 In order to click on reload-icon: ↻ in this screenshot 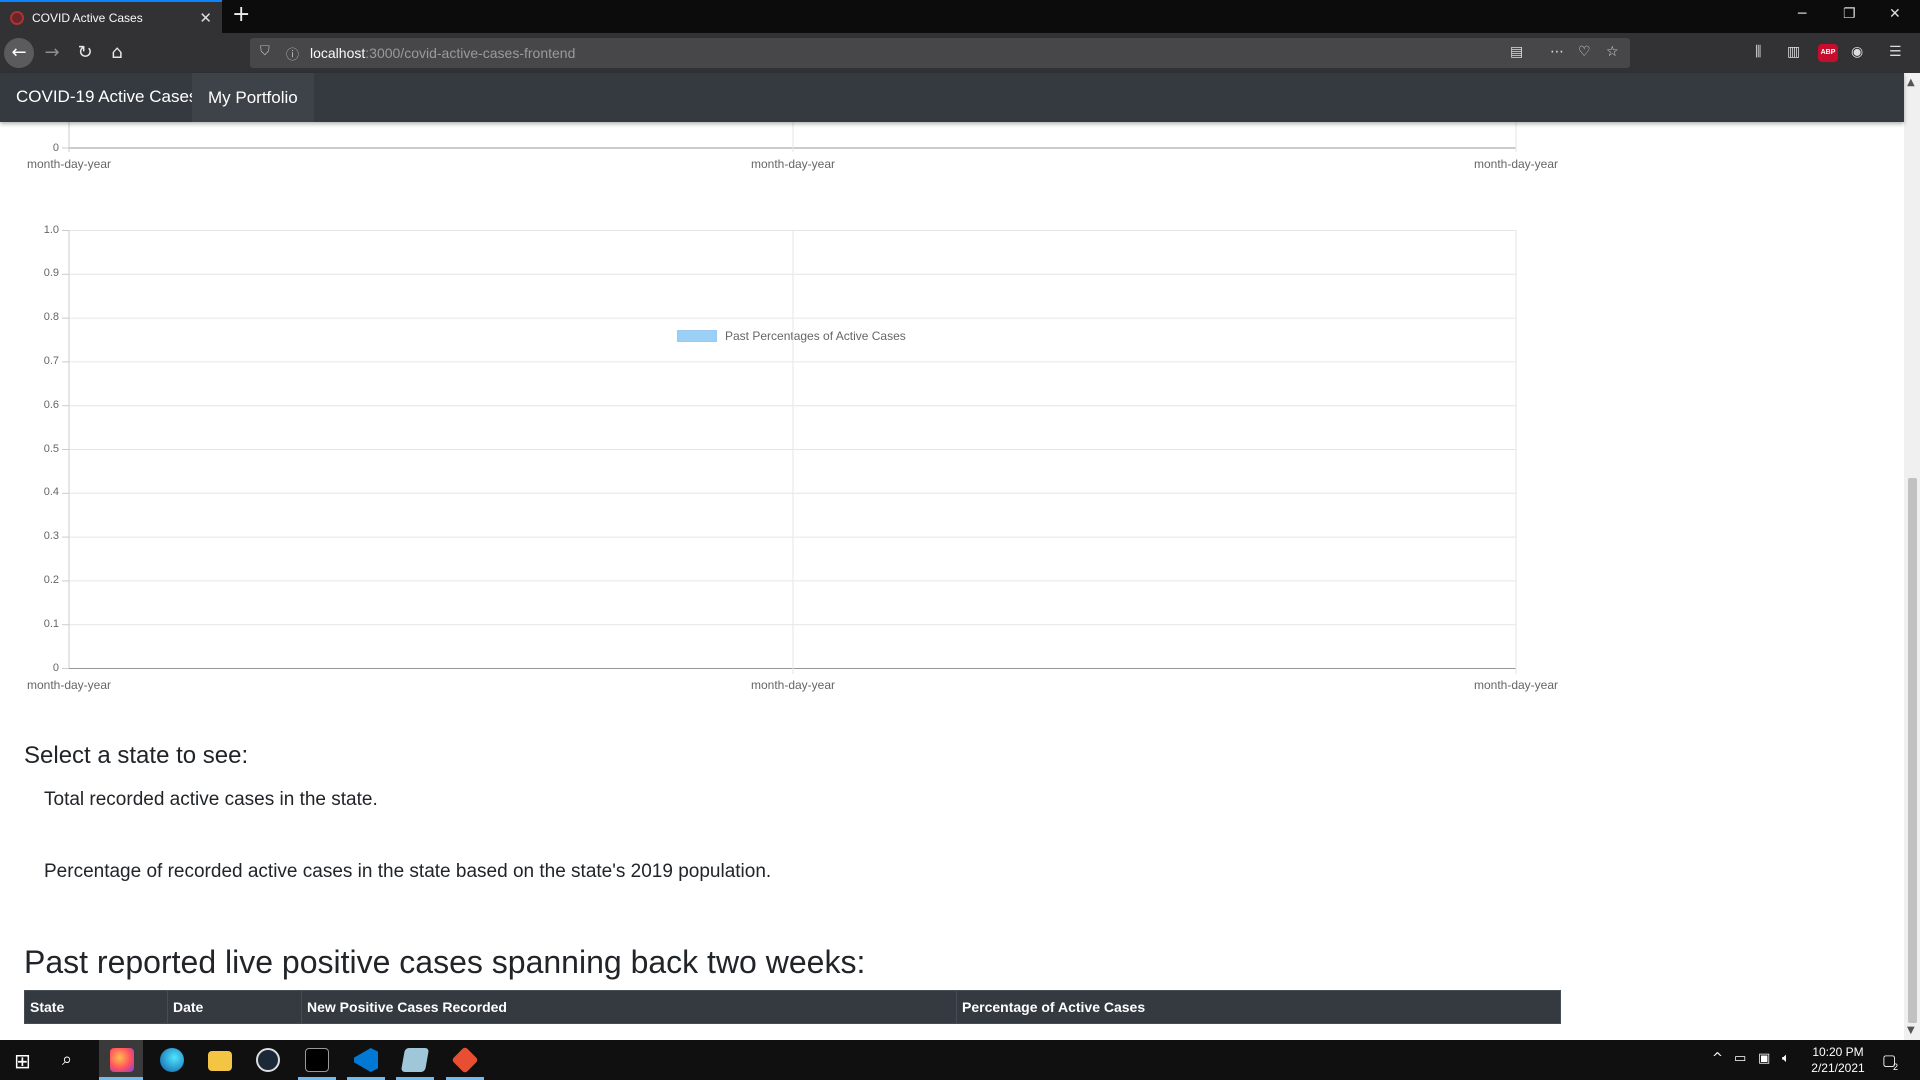, I will do `click(85, 52)`.